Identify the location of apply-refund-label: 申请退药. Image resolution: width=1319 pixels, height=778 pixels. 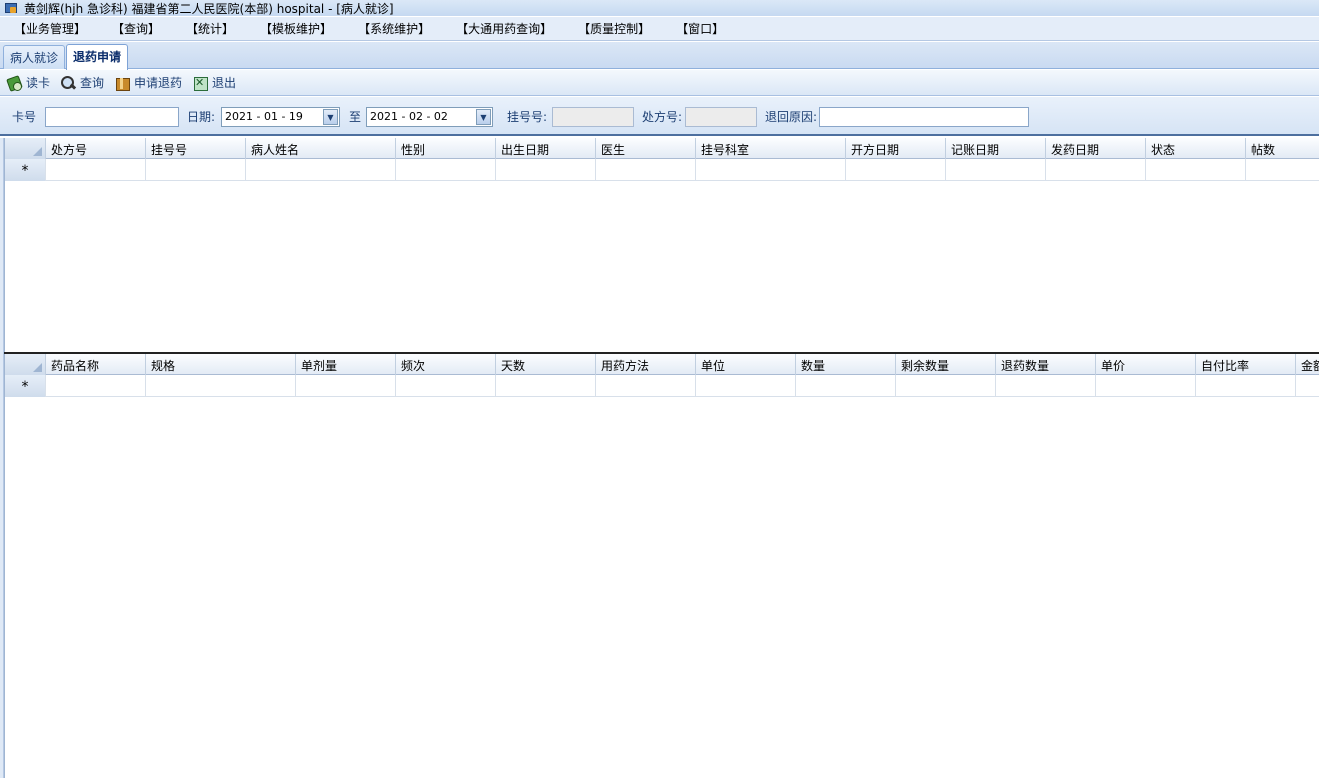
(158, 83).